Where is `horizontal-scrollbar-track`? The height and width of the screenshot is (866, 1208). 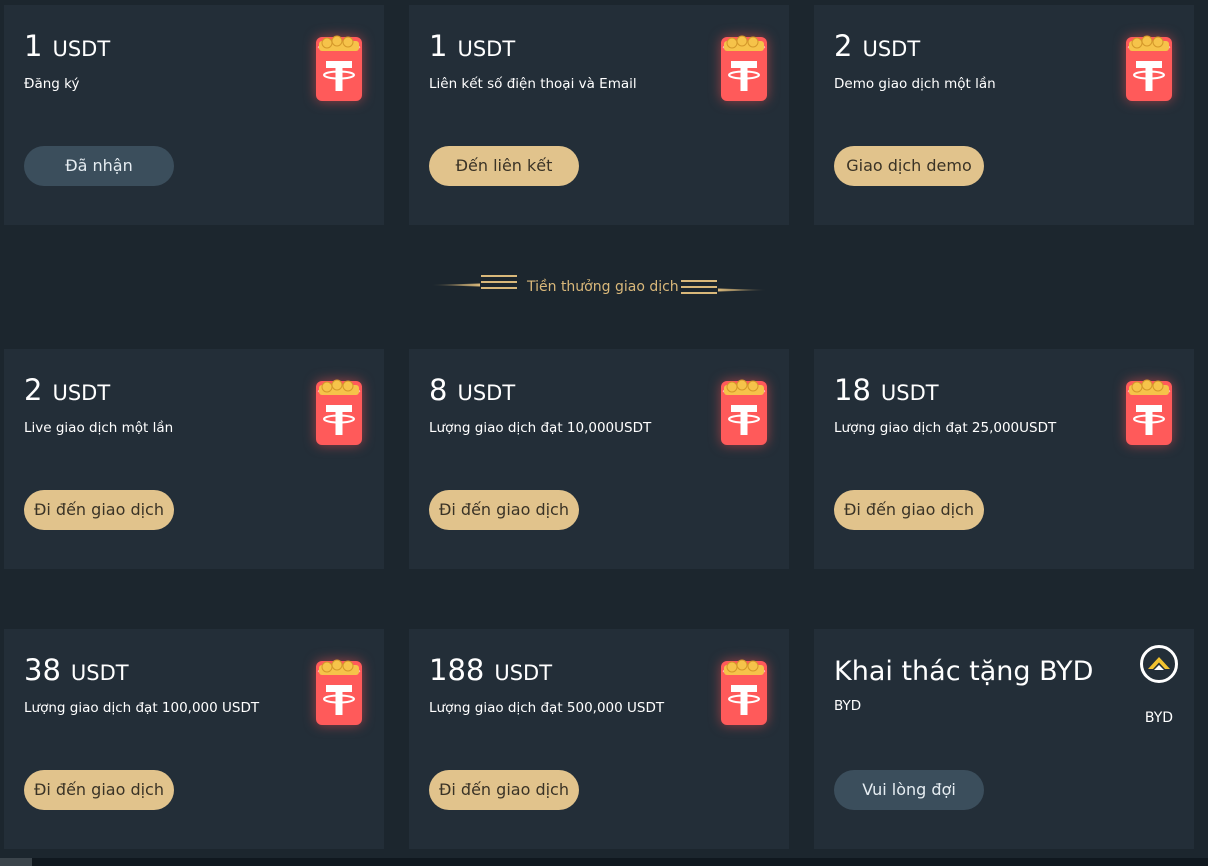
horizontal-scrollbar-track is located at coordinates (604, 862).